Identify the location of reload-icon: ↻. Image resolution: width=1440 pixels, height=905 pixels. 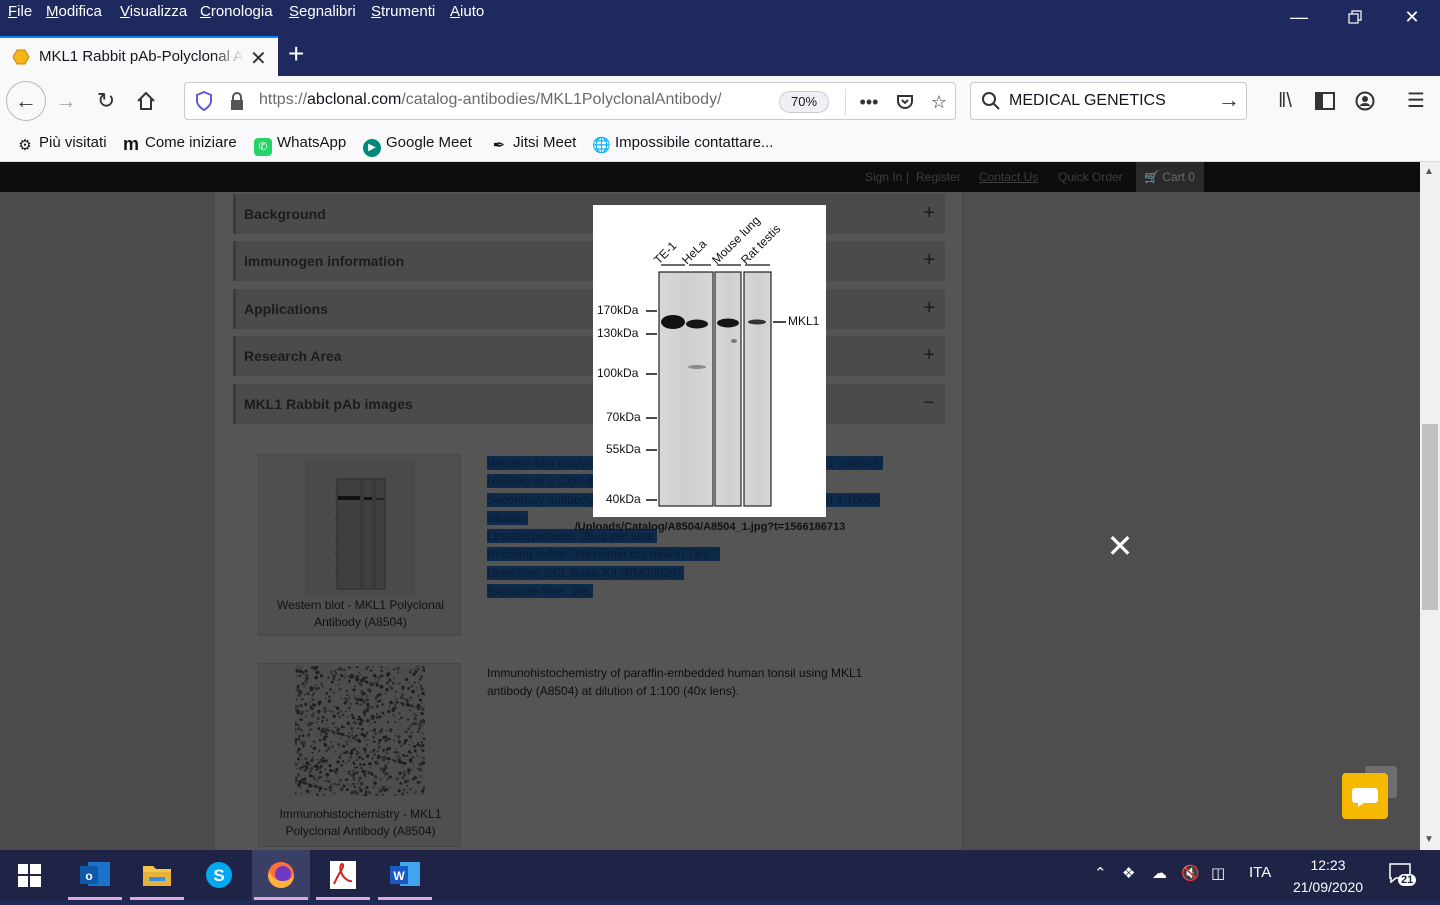
(106, 101).